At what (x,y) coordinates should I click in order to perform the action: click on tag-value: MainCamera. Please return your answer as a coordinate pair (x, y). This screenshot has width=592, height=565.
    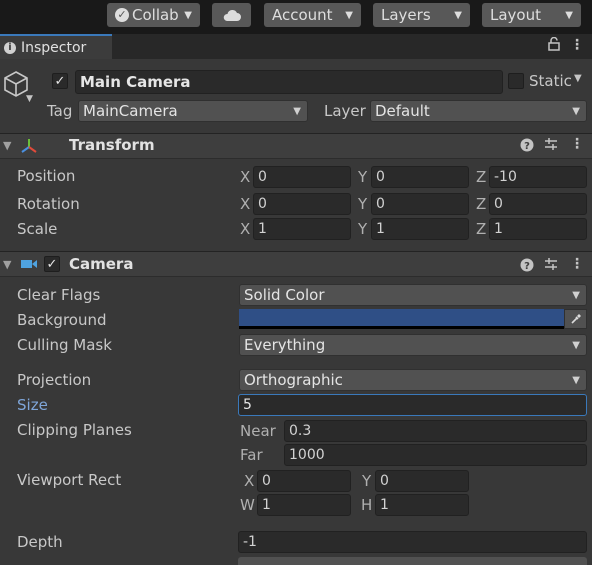
    Looking at the image, I should click on (130, 111).